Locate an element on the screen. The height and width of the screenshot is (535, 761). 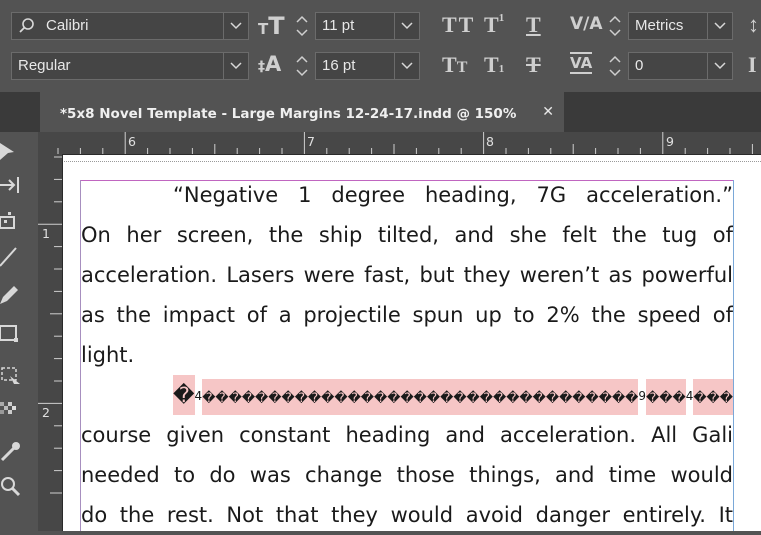
font-family-field: Calibri is located at coordinates (130, 26).